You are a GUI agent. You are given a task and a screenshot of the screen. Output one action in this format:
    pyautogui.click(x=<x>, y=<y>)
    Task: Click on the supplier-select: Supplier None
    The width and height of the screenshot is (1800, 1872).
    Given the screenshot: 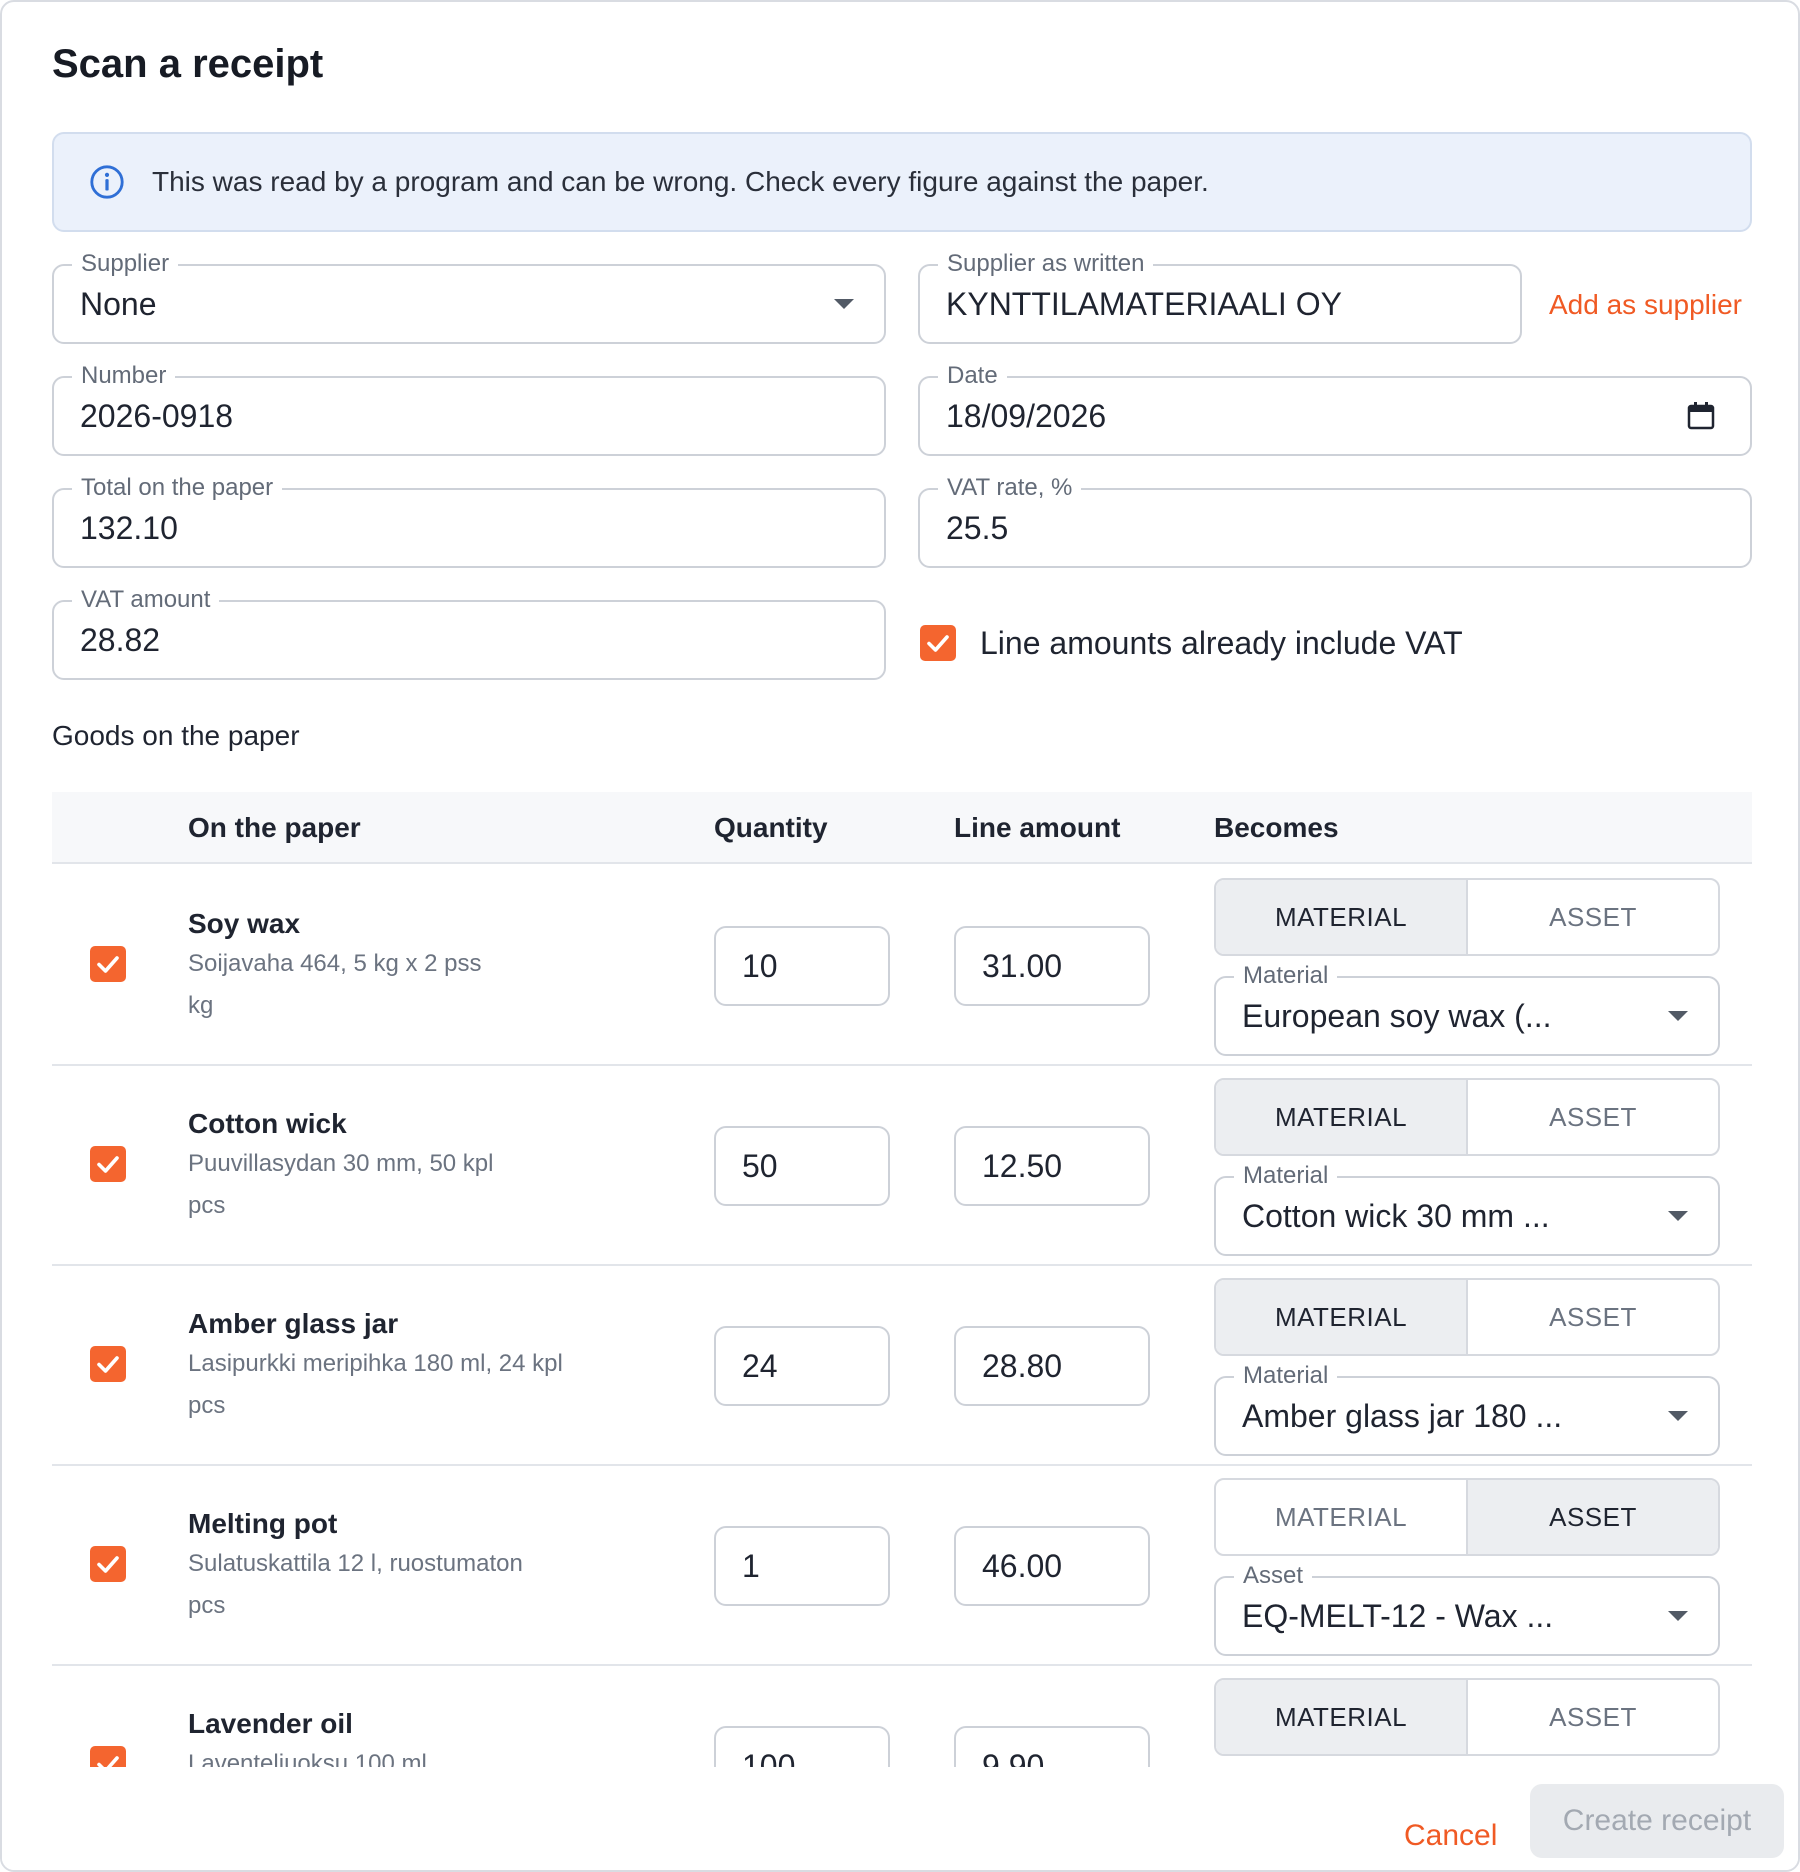 What is the action you would take?
    pyautogui.click(x=469, y=296)
    